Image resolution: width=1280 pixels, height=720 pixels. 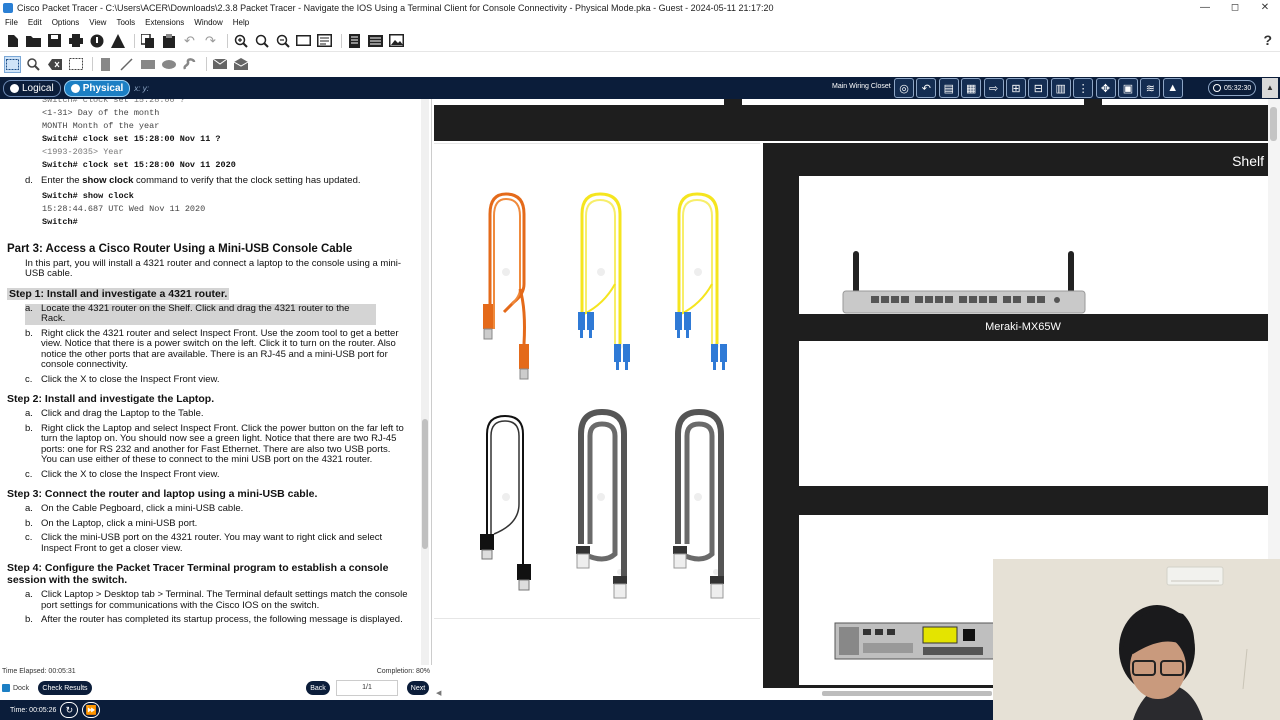 I want to click on custom-device-icon, so click(x=324, y=40).